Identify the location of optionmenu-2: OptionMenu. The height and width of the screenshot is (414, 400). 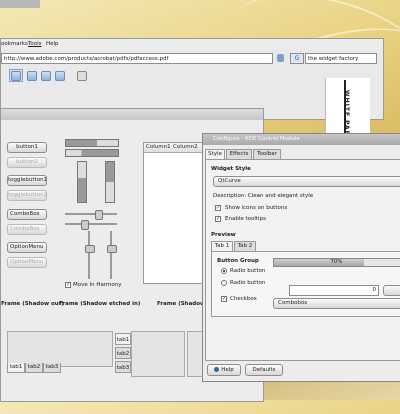
(27, 262).